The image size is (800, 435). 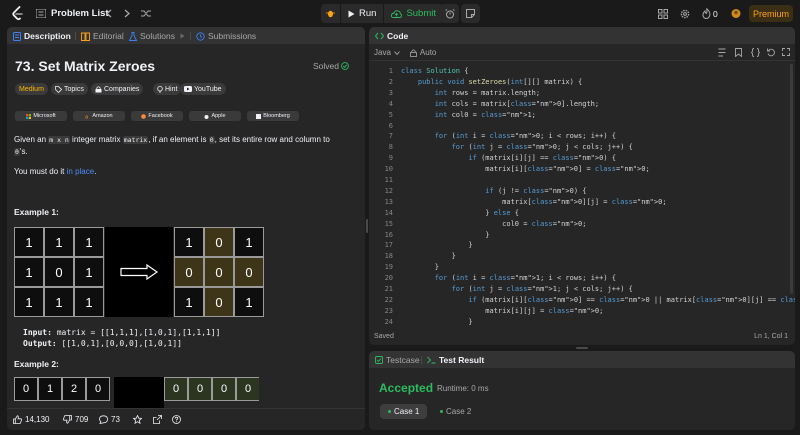 I want to click on companies-chip: Companies, so click(x=117, y=89).